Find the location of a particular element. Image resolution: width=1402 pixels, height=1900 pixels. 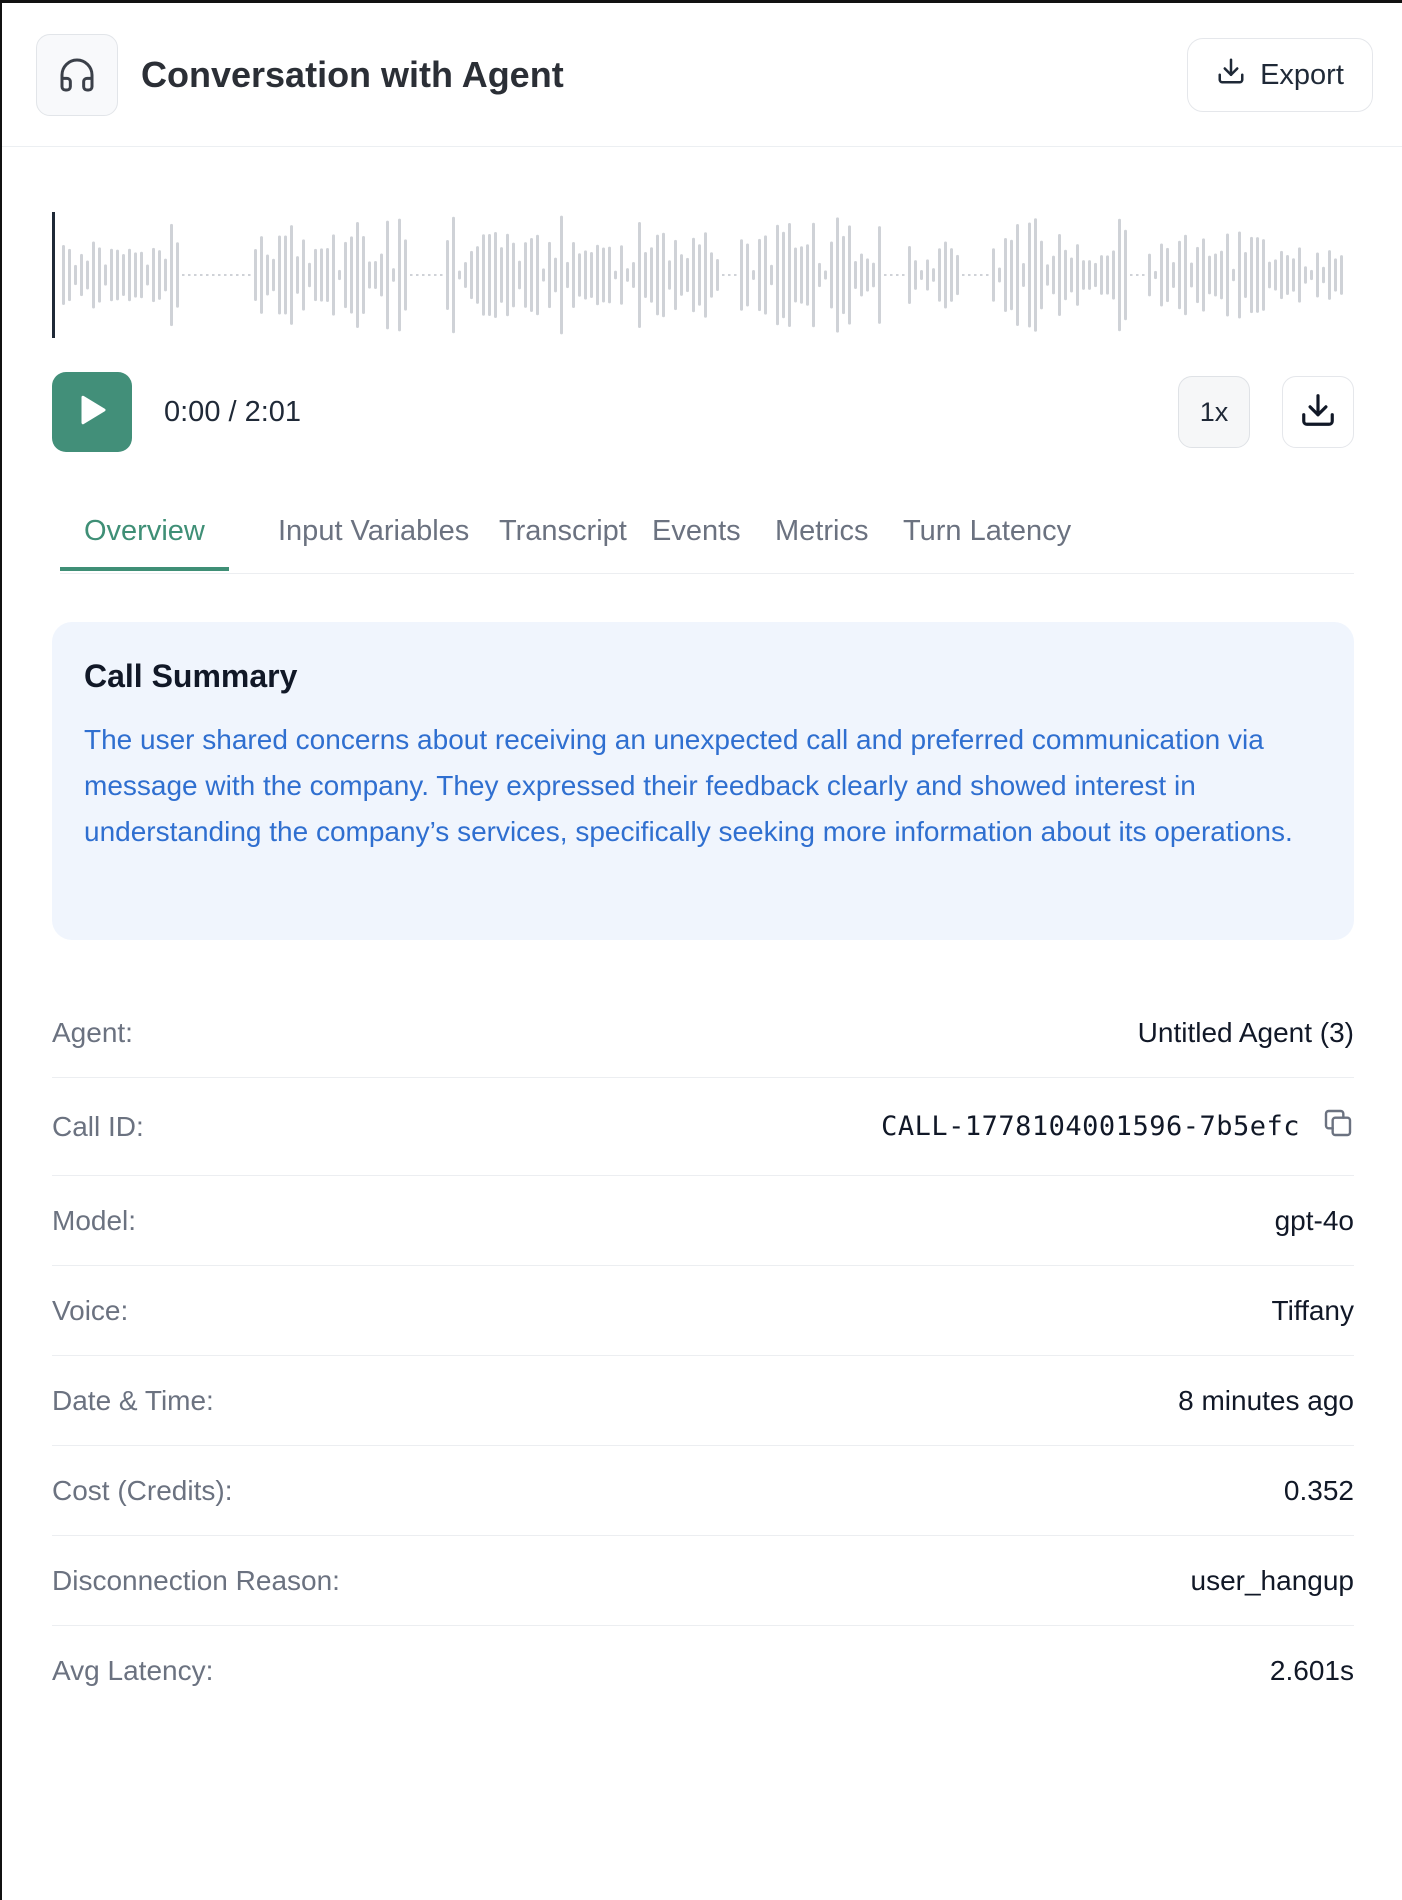

tab-input-variables: Input Variables is located at coordinates (373, 540).